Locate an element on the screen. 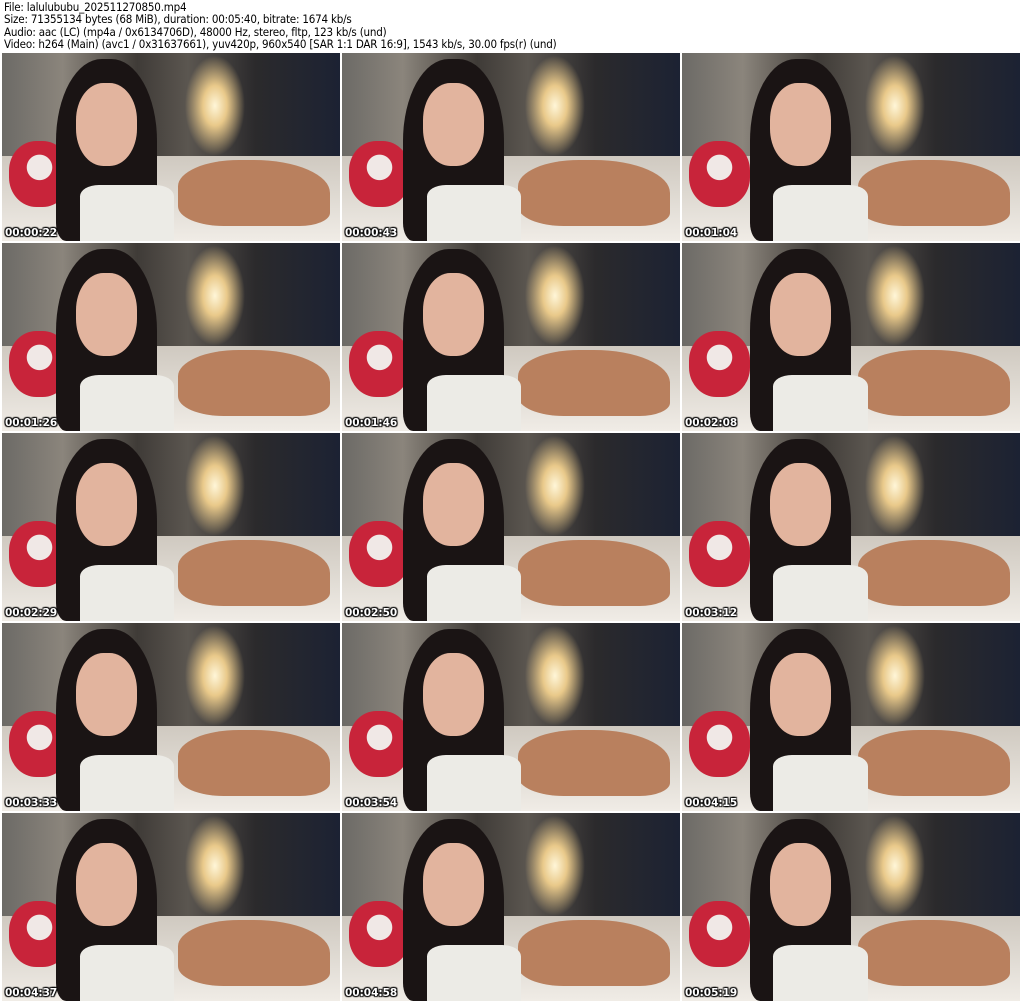  video-frame-thumbnail: 00:00:22 is located at coordinates (171, 147).